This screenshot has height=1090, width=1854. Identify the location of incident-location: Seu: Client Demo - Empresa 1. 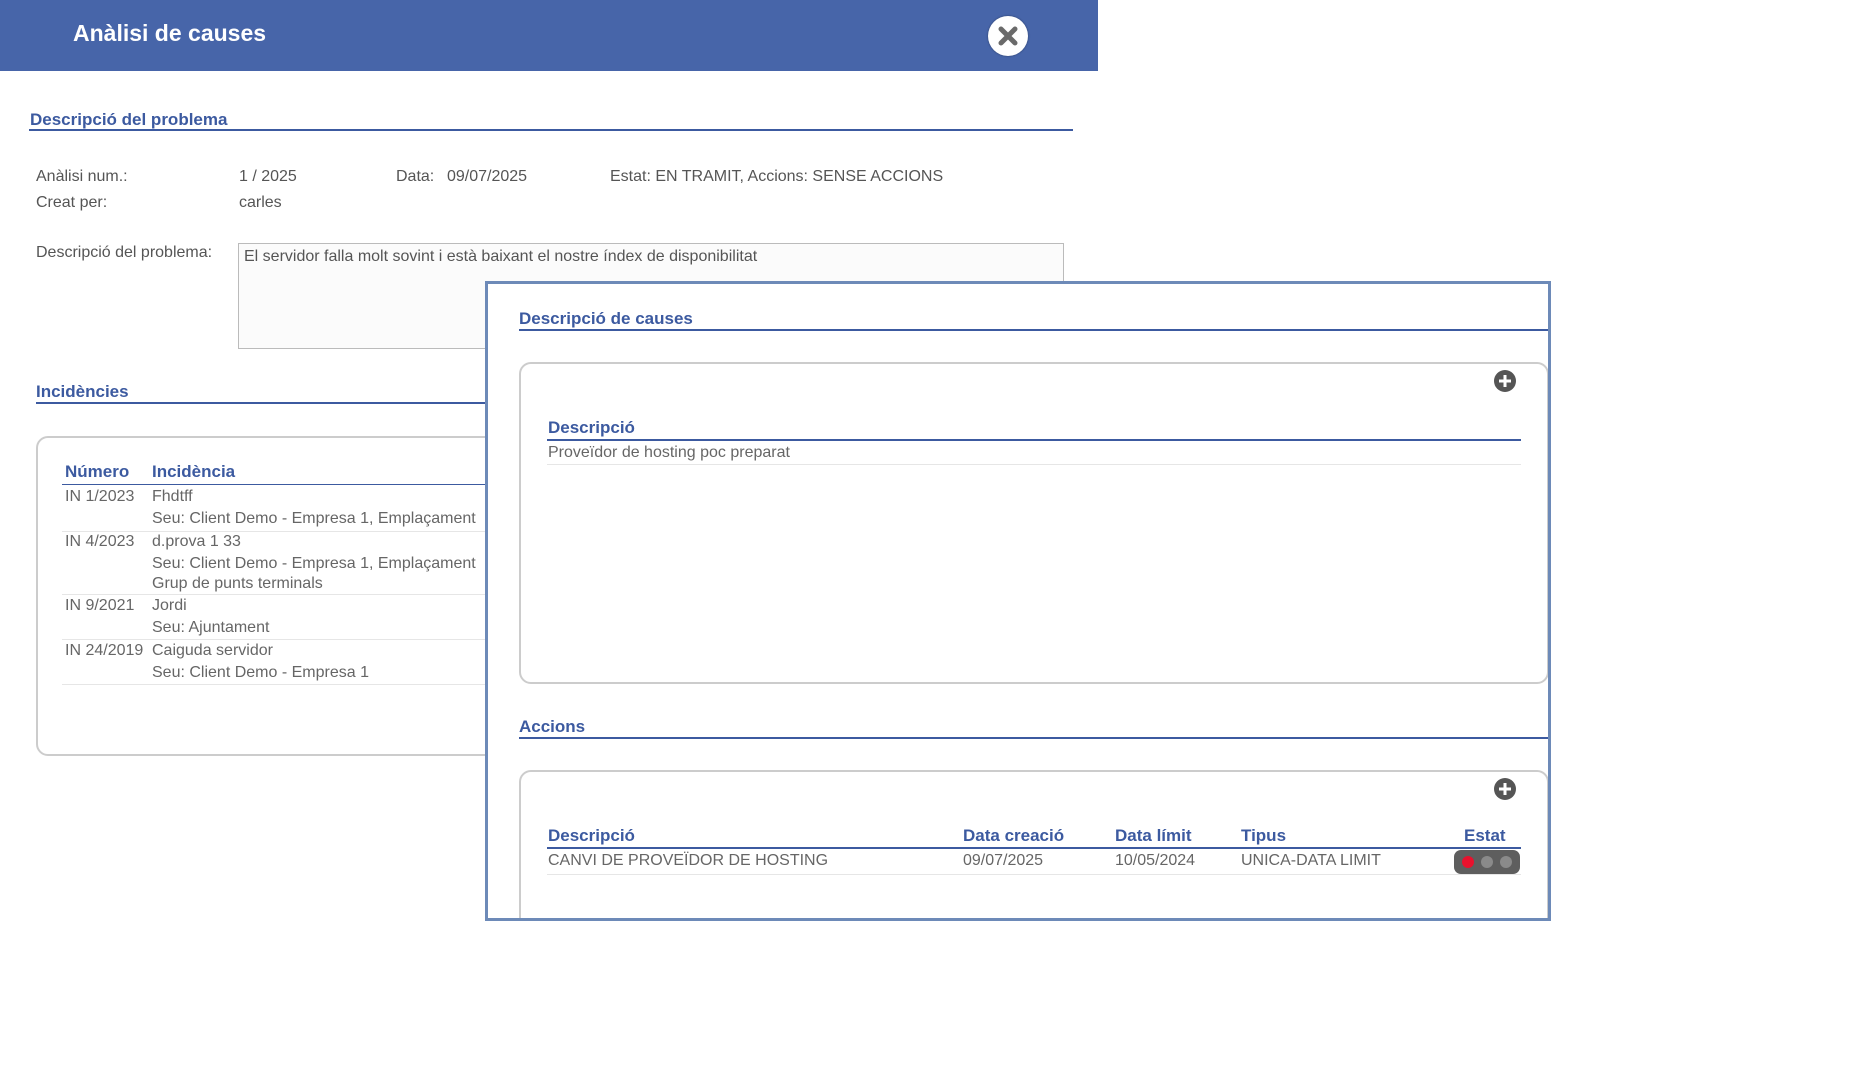
(260, 672).